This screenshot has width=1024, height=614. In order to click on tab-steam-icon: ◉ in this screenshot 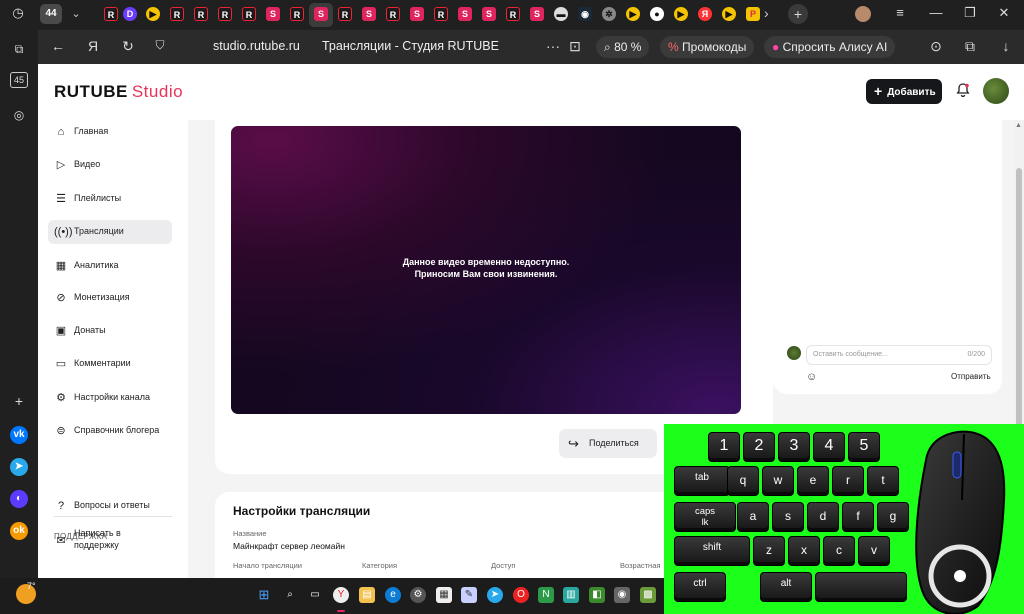, I will do `click(585, 14)`.